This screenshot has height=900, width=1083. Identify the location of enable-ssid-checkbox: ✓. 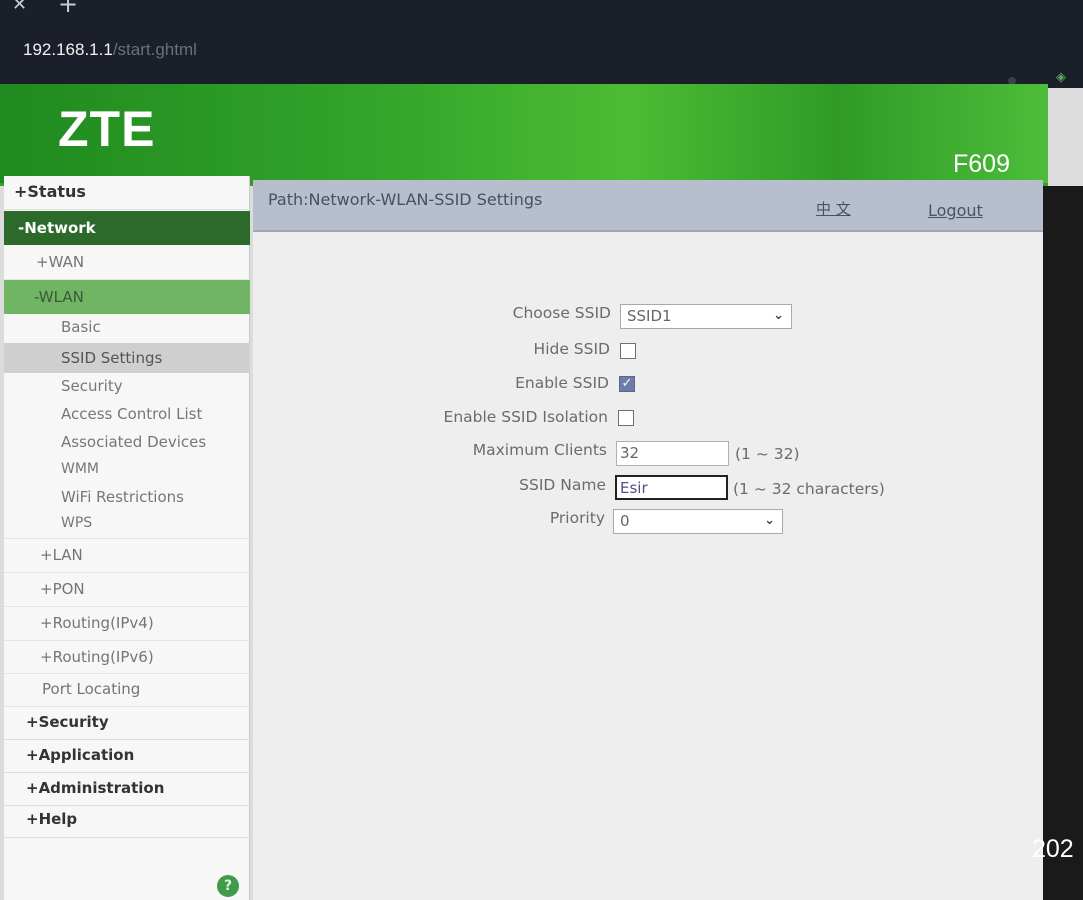
(627, 384).